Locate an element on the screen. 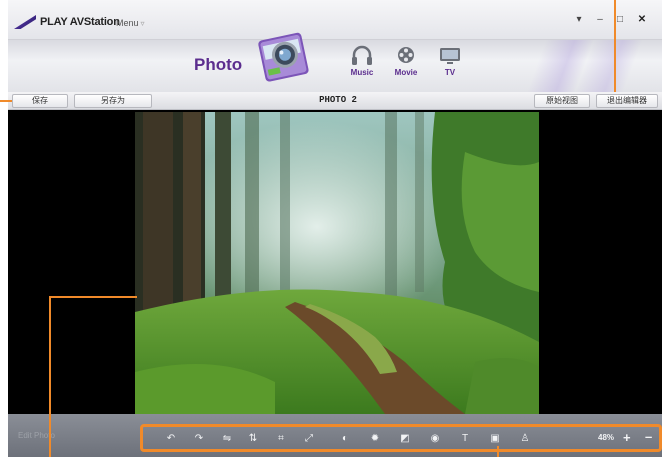 The width and height of the screenshot is (662, 457). text-icon: T is located at coordinates (465, 439).